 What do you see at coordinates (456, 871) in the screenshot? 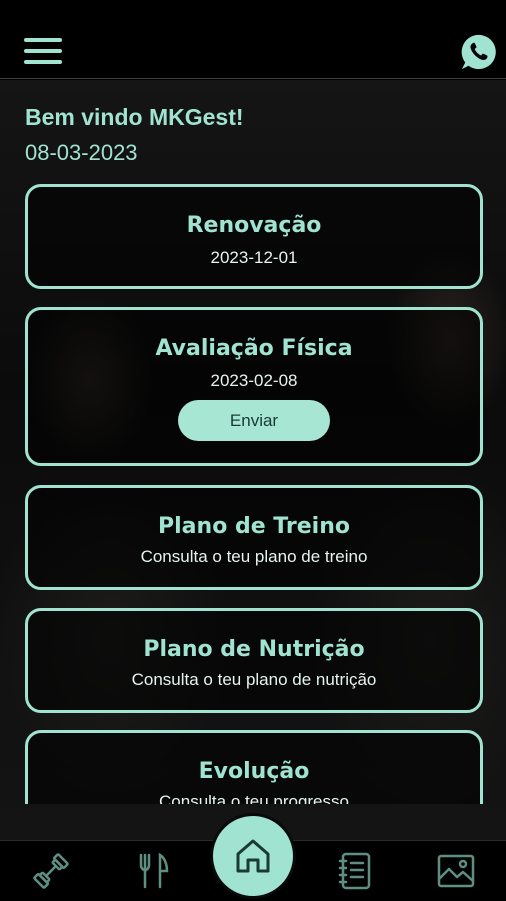
I see `gallery-icon` at bounding box center [456, 871].